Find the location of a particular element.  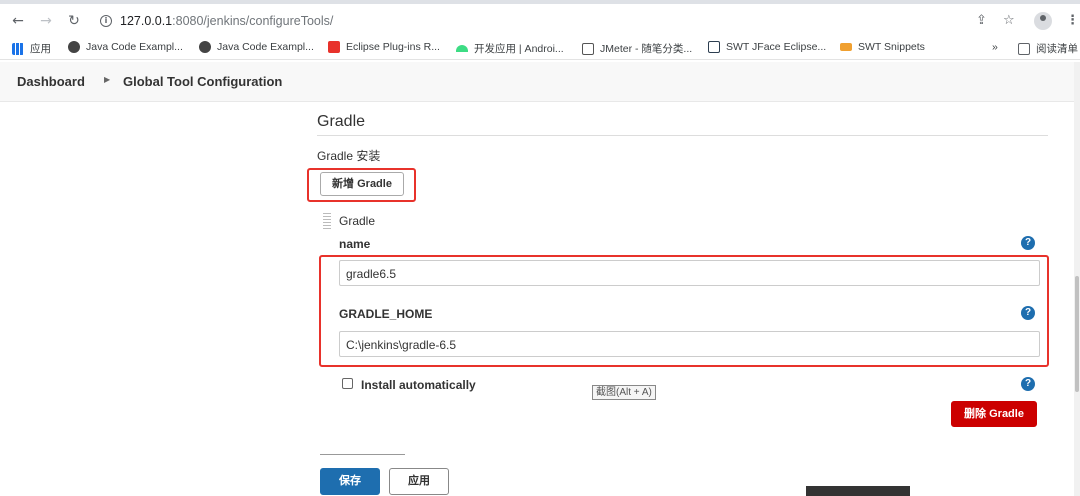

android-icon is located at coordinates (462, 48).